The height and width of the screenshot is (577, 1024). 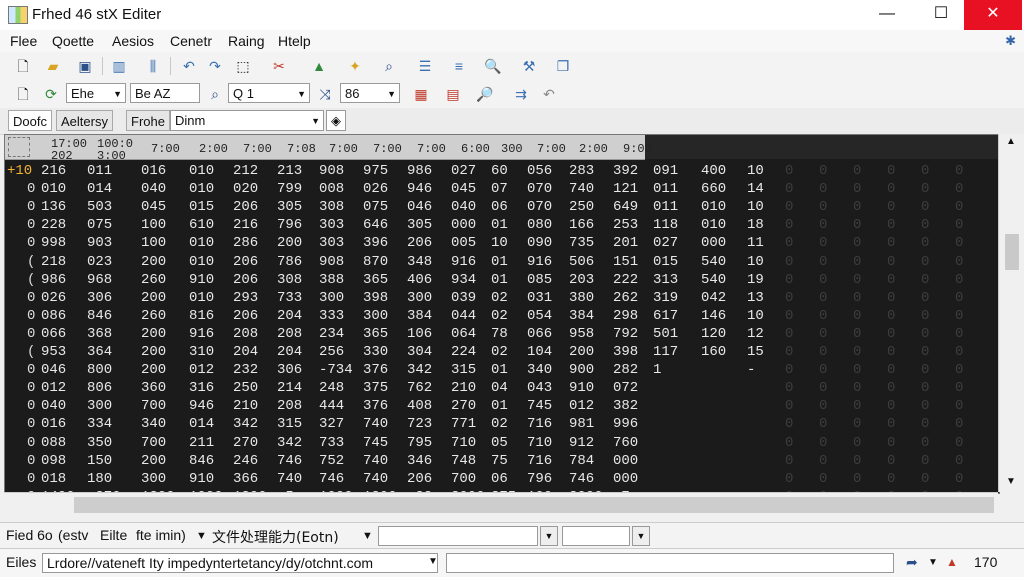 I want to click on column-header: 300, so click(x=512, y=149).